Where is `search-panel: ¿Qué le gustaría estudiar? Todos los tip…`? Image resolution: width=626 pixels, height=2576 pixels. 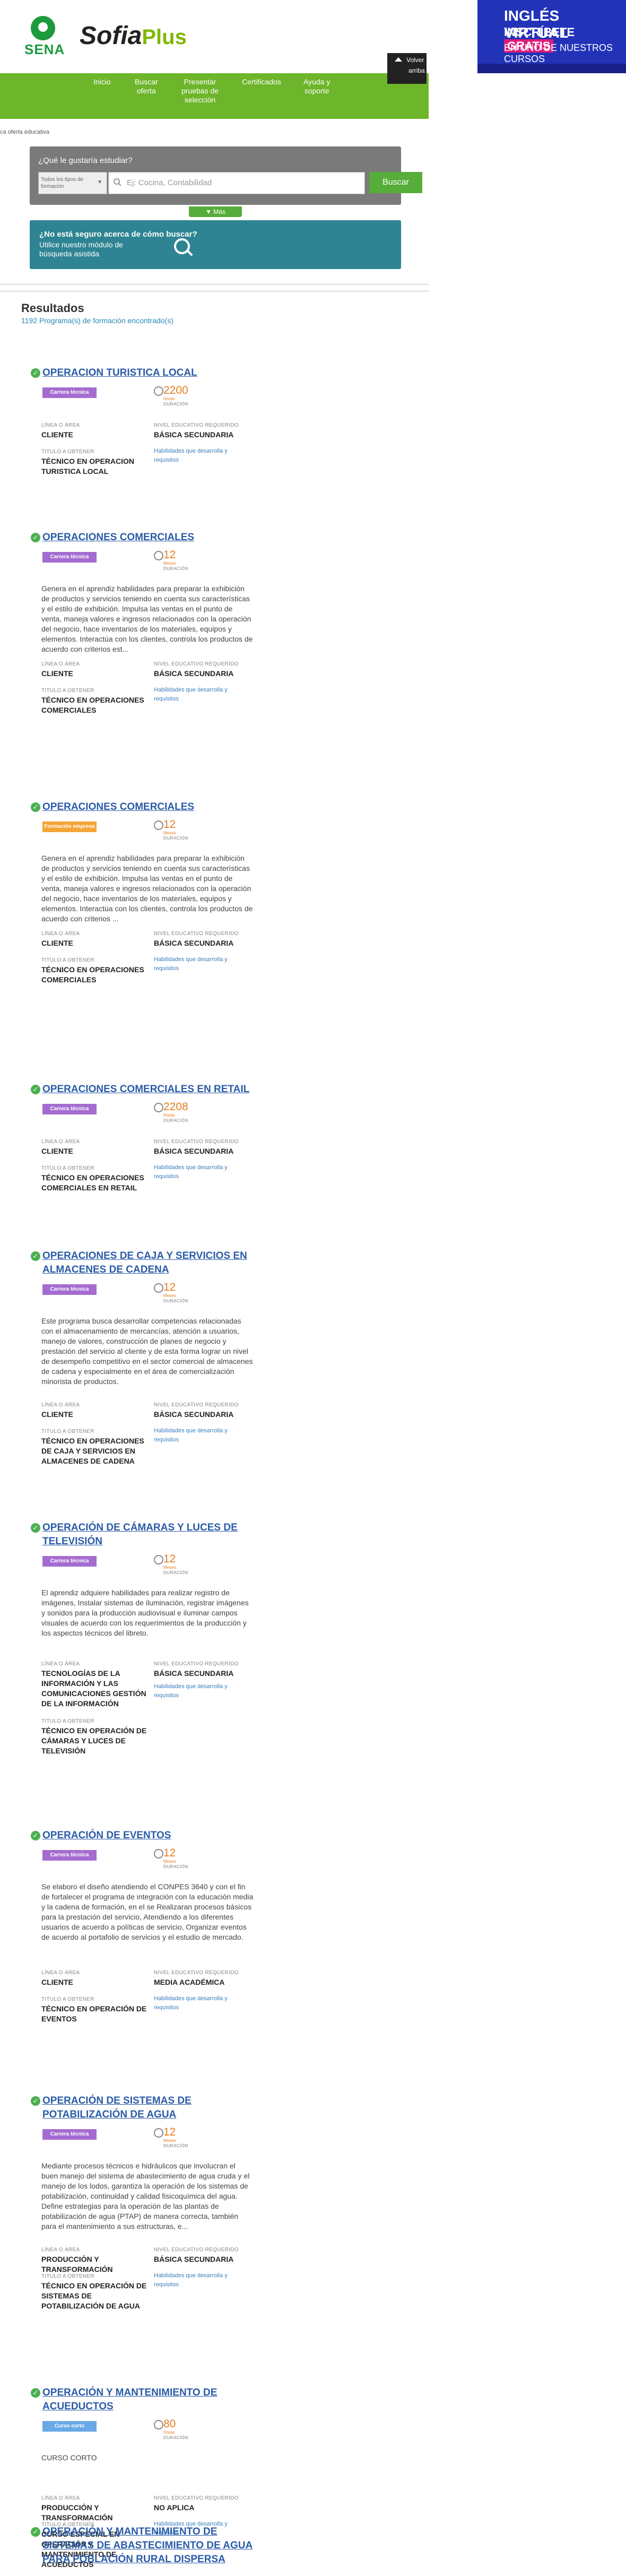 search-panel: ¿Qué le gustaría estudiar? Todos los tip… is located at coordinates (226, 175).